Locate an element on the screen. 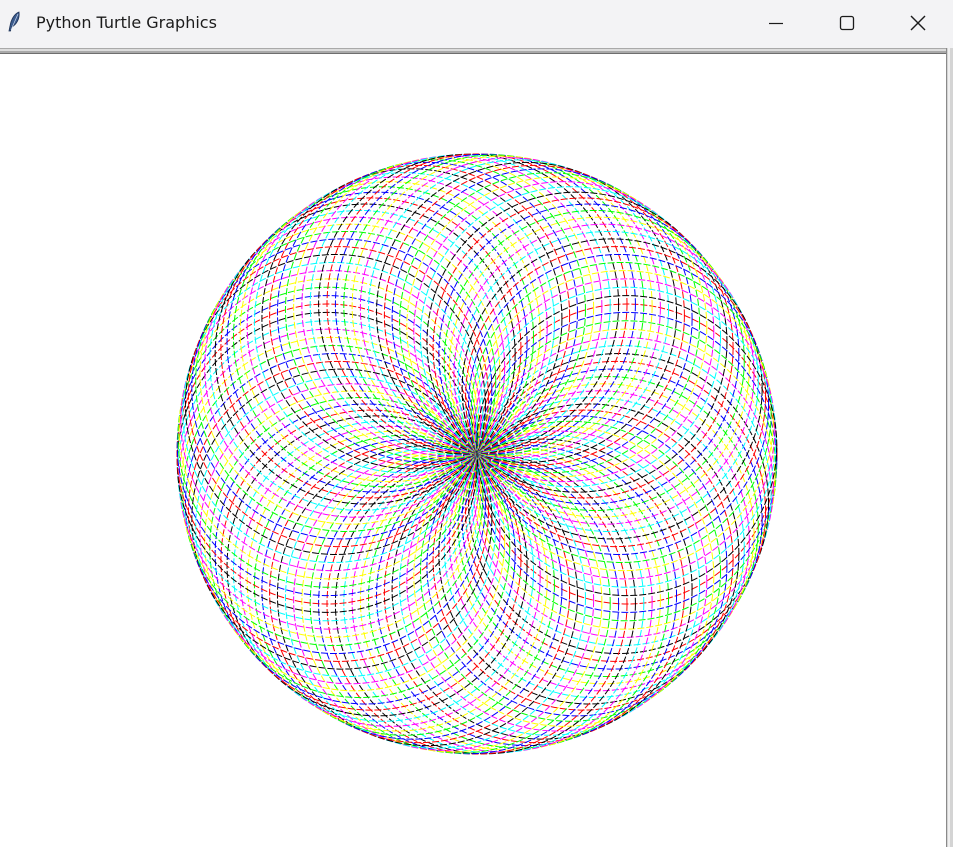 The image size is (953, 851). close-icon is located at coordinates (918, 23).